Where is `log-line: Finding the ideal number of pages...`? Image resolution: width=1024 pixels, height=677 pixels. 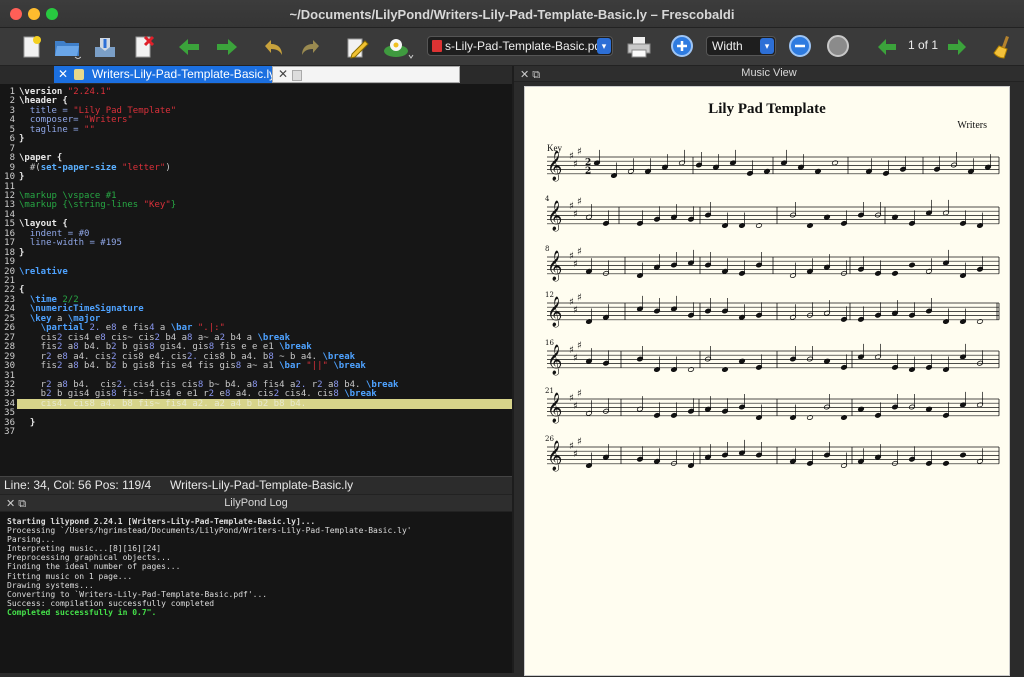
log-line: Finding the ideal number of pages... is located at coordinates (94, 567).